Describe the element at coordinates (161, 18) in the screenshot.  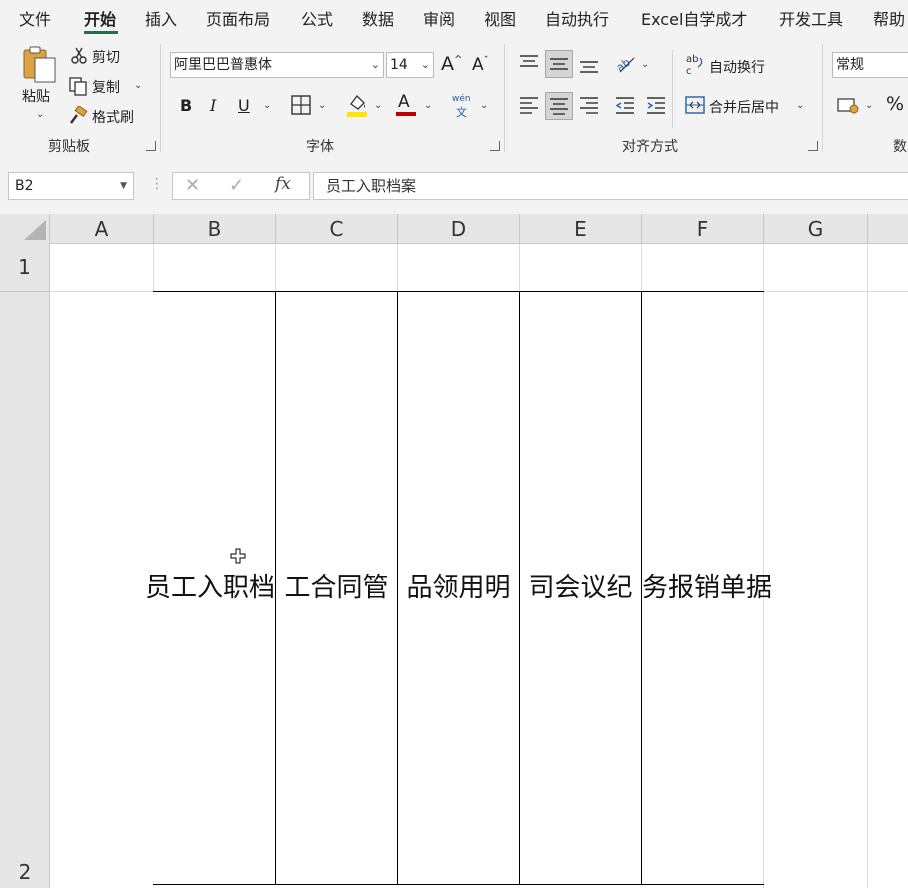
I see `tab-insert: 插入` at that location.